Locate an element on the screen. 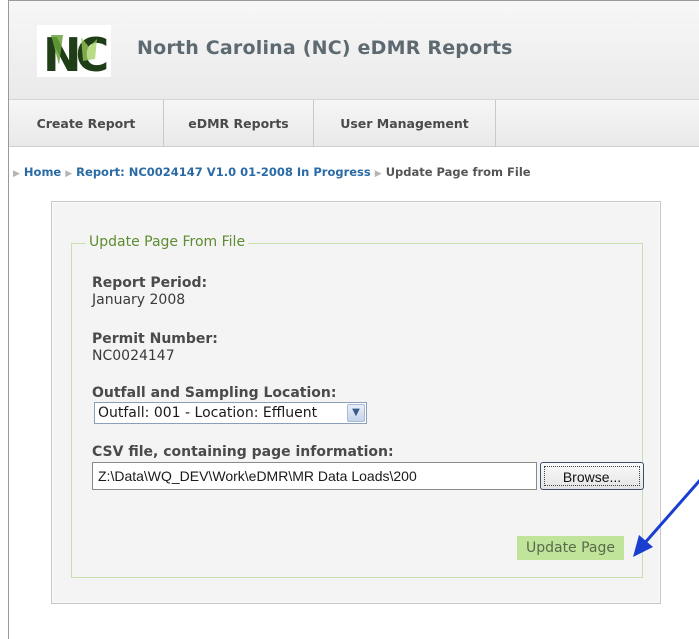 This screenshot has height=639, width=699. tab-user-management: User Management is located at coordinates (405, 123).